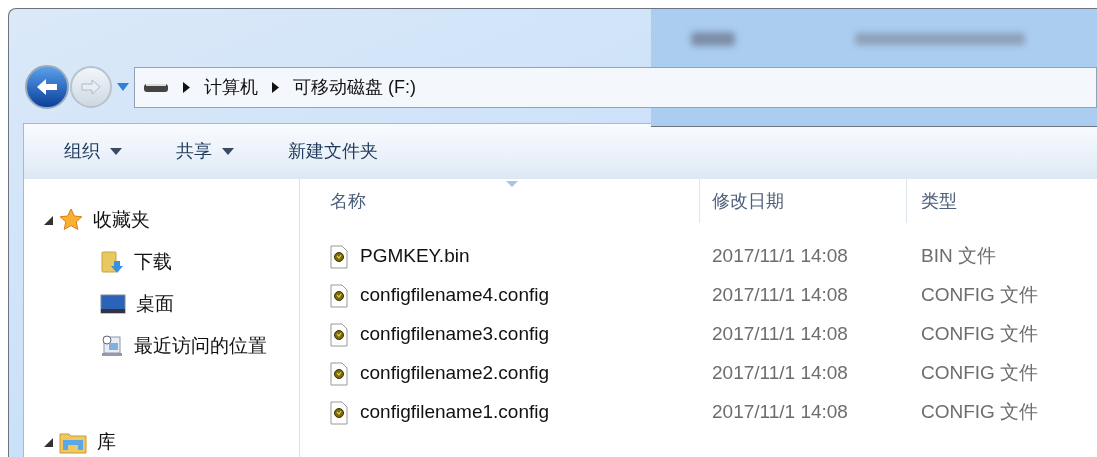 The height and width of the screenshot is (457, 1097). I want to click on back-button, so click(47, 87).